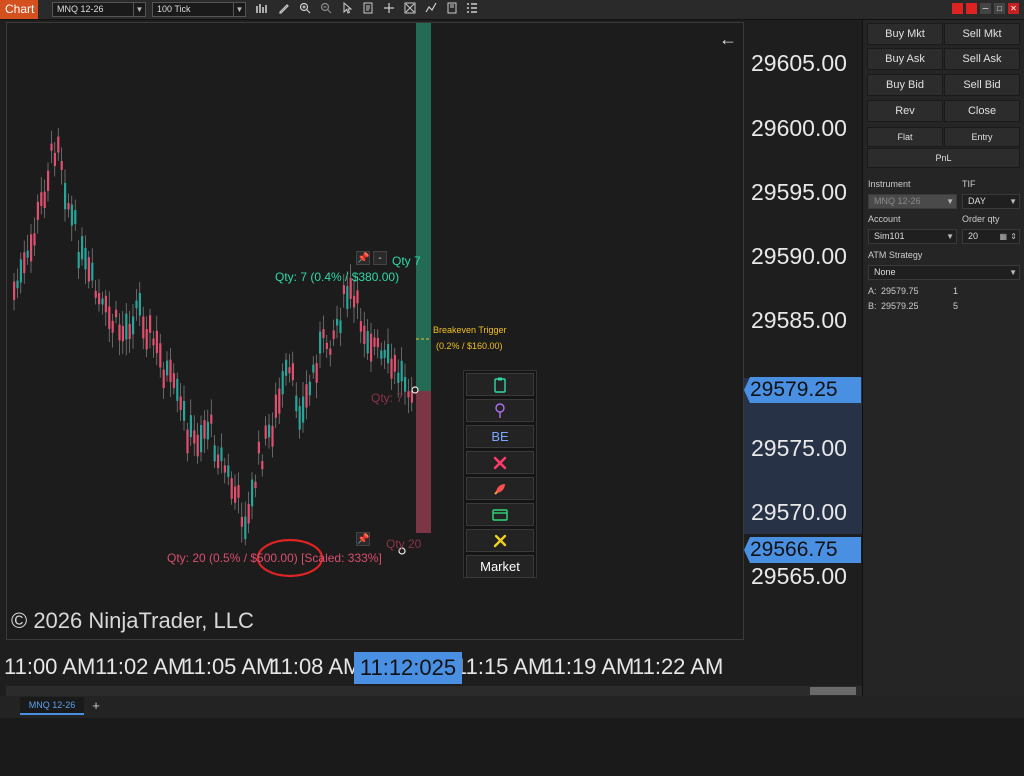  I want to click on minimize-icon: ─, so click(985, 8).